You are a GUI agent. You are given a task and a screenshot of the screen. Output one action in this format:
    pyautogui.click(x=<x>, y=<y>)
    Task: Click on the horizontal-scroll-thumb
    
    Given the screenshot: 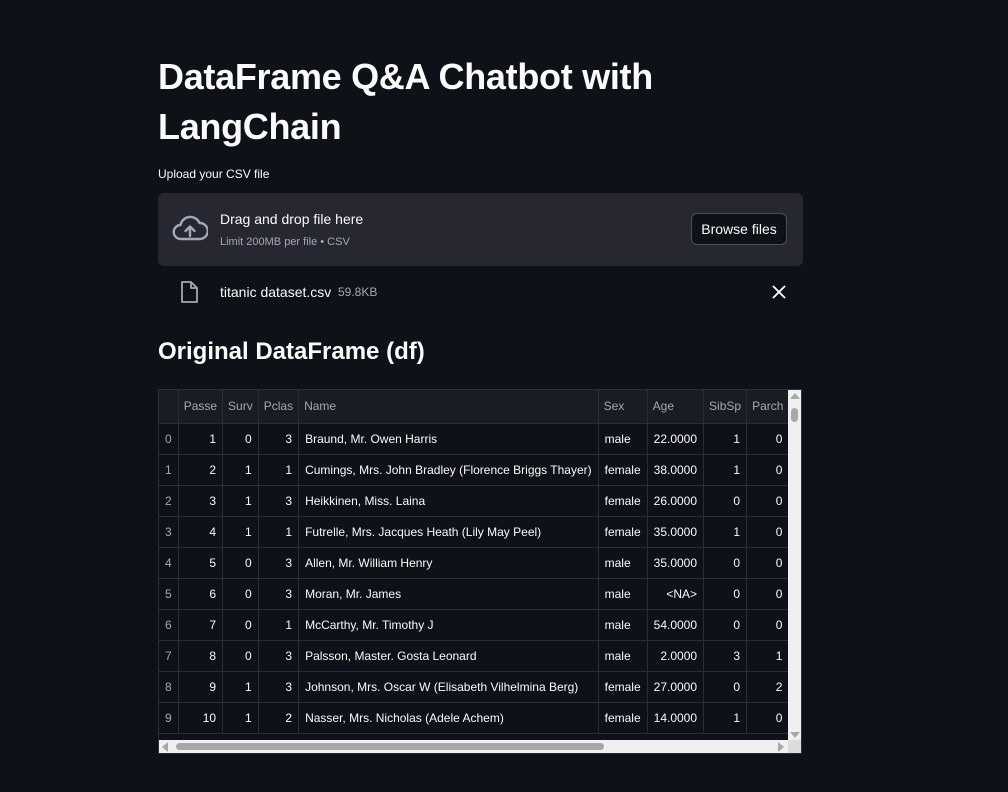 What is the action you would take?
    pyautogui.click(x=390, y=746)
    